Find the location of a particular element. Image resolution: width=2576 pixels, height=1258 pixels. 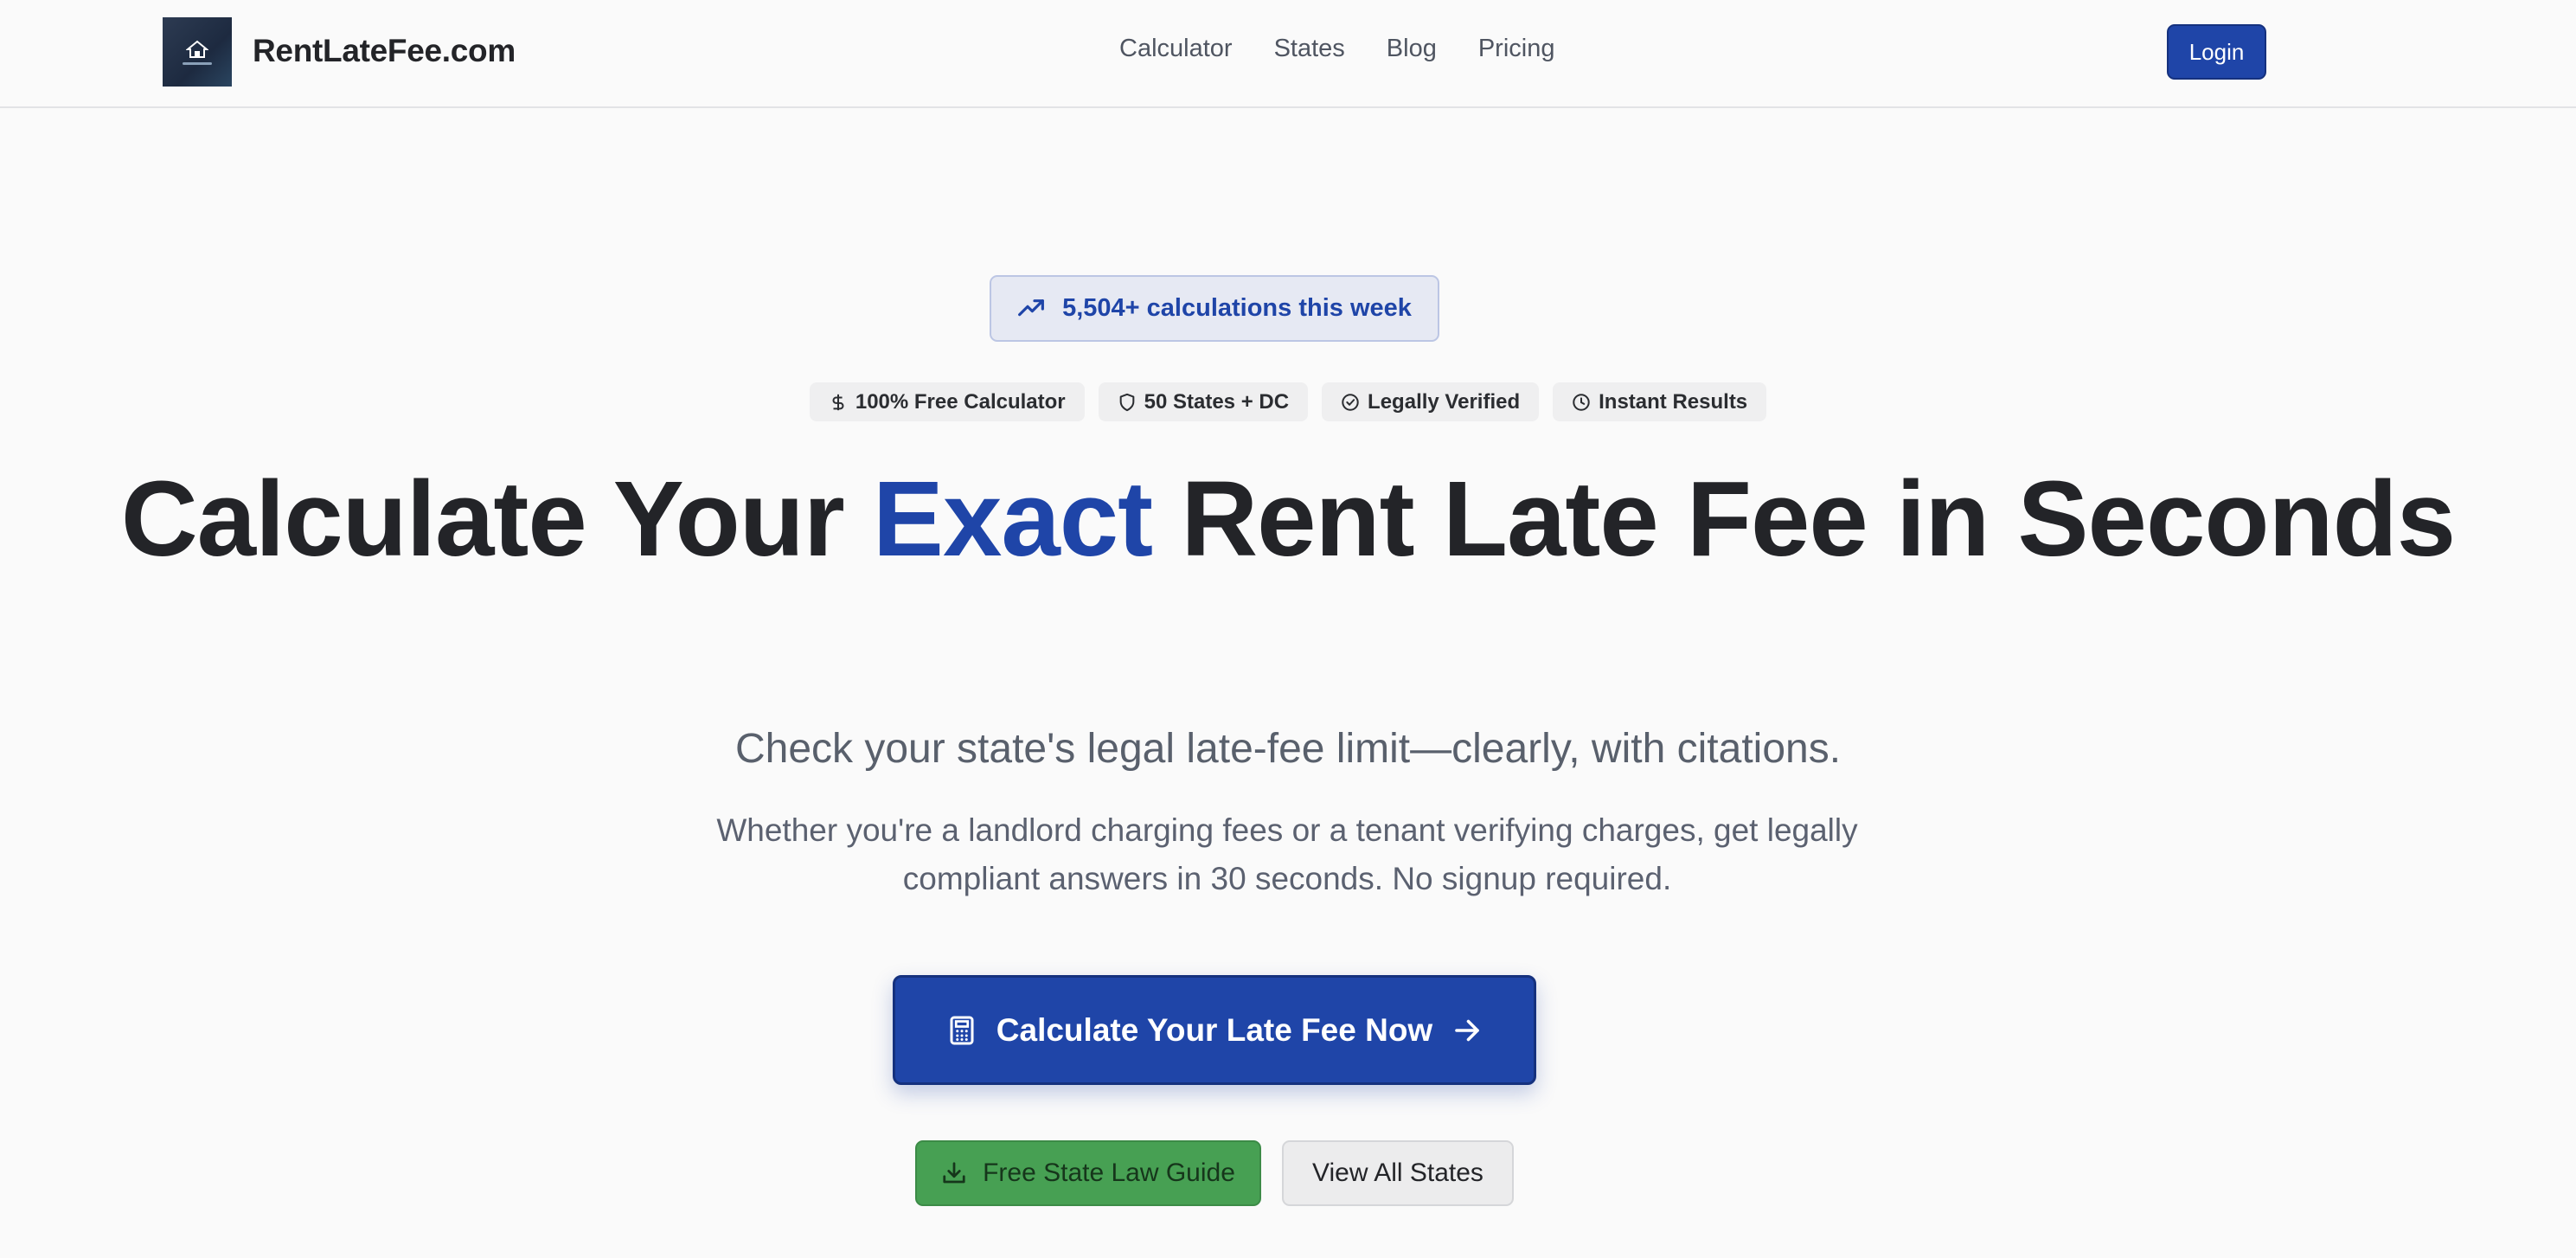

nav-states: States is located at coordinates (1309, 49).